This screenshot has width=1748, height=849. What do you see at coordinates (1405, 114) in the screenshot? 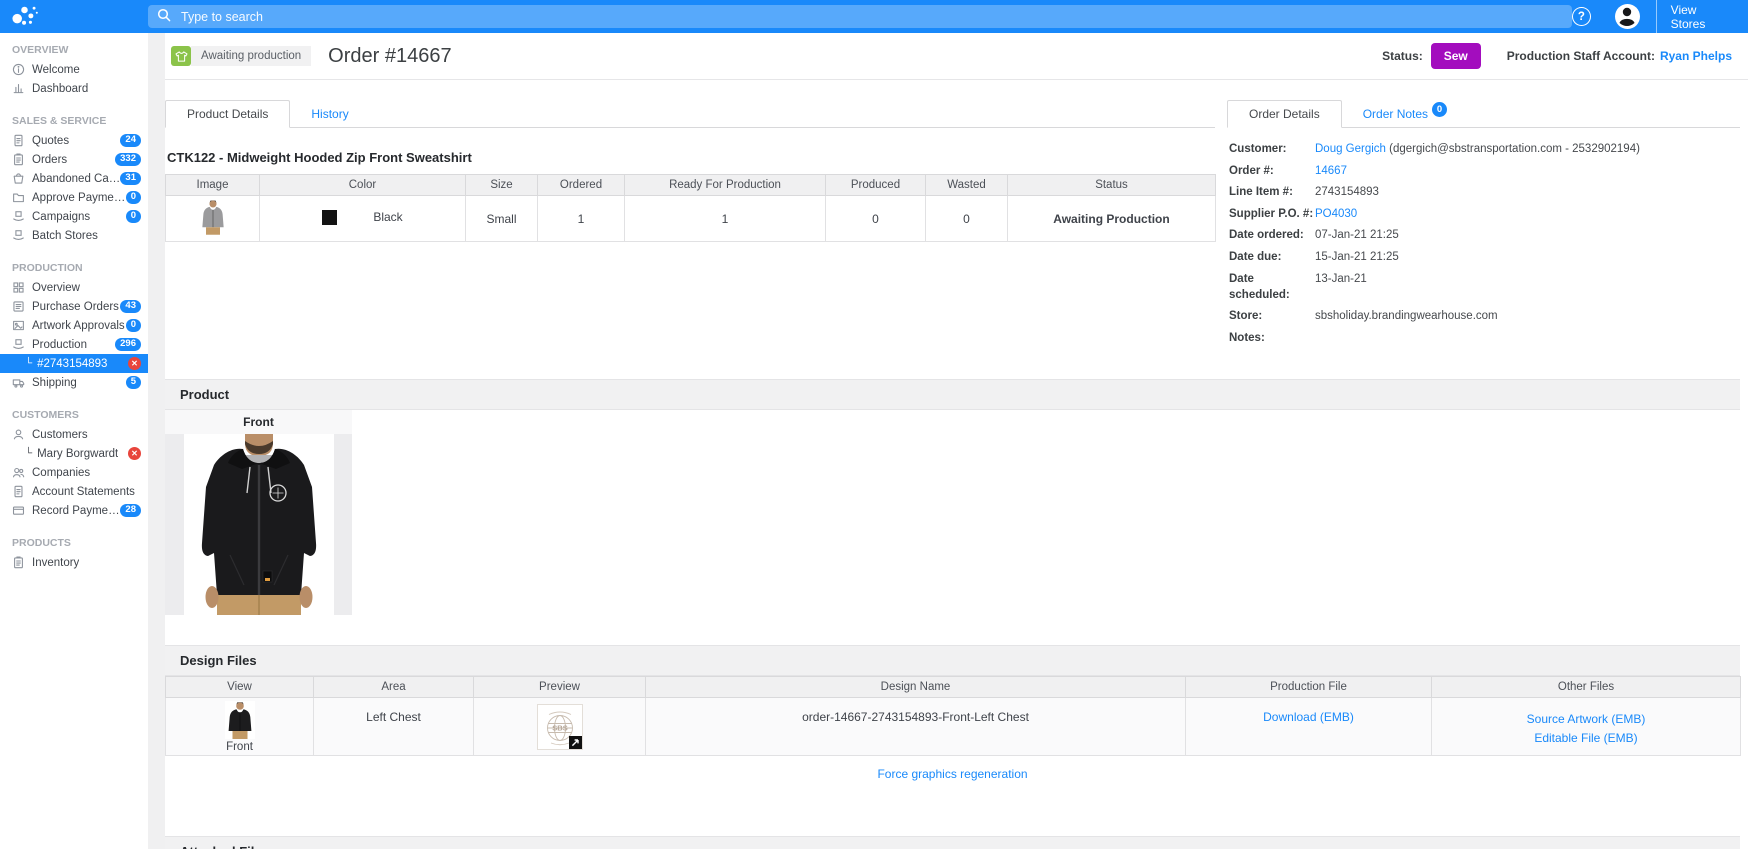
I see `tab-order-notes: Order Notes 0` at bounding box center [1405, 114].